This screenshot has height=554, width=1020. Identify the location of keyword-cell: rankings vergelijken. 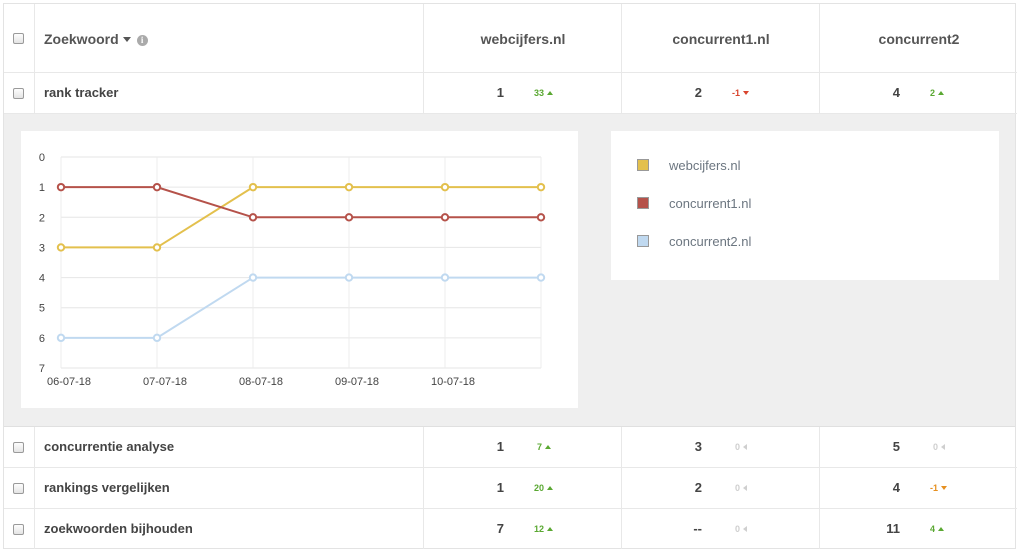
(228, 488).